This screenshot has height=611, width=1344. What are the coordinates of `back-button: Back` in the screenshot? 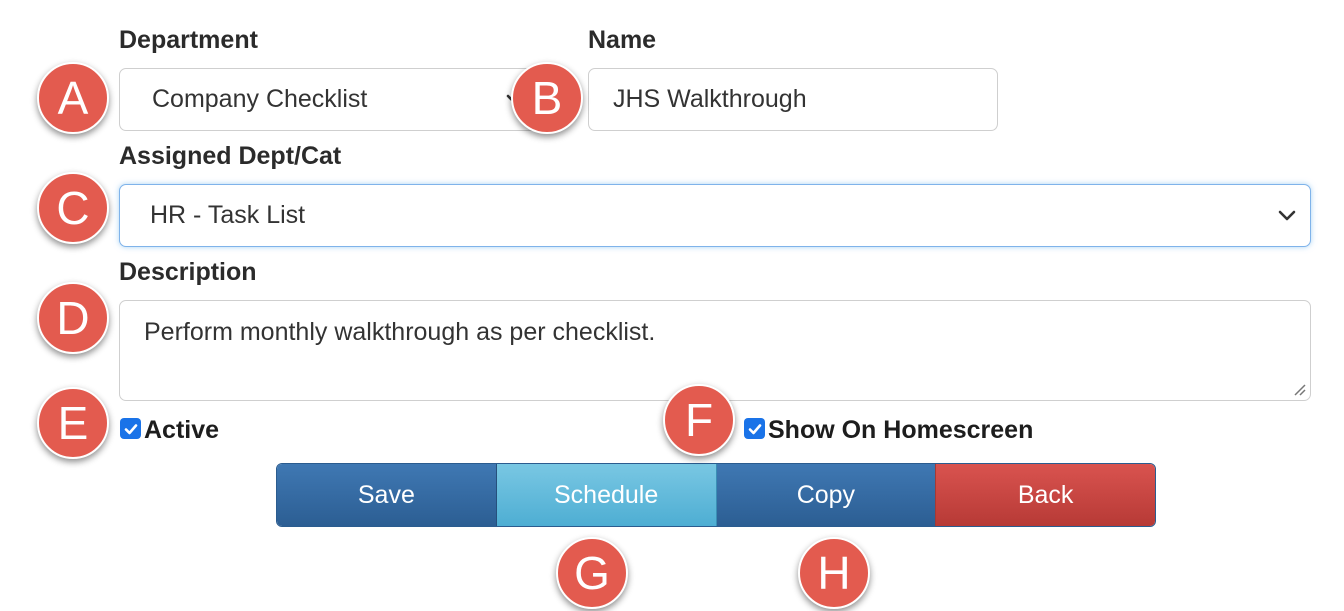 It's located at (1045, 495).